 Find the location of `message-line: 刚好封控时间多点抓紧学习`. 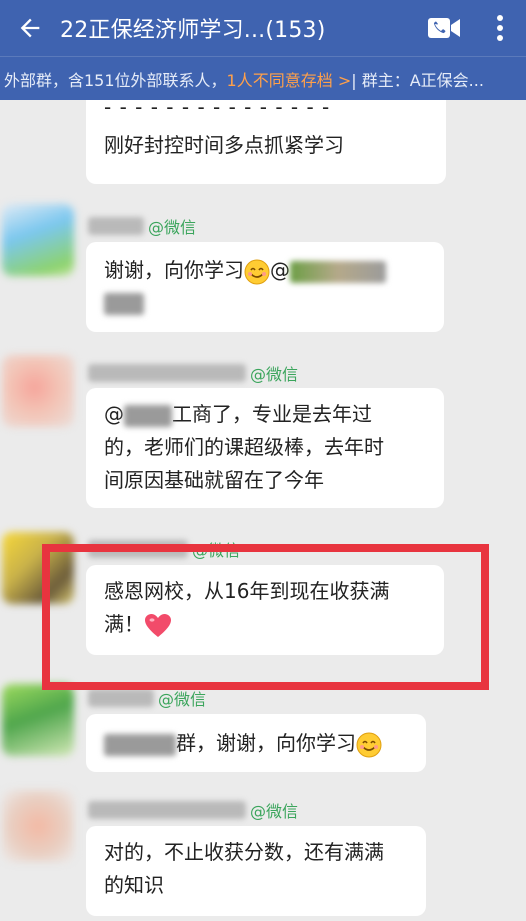

message-line: 刚好封控时间多点抓紧学习 is located at coordinates (224, 145).